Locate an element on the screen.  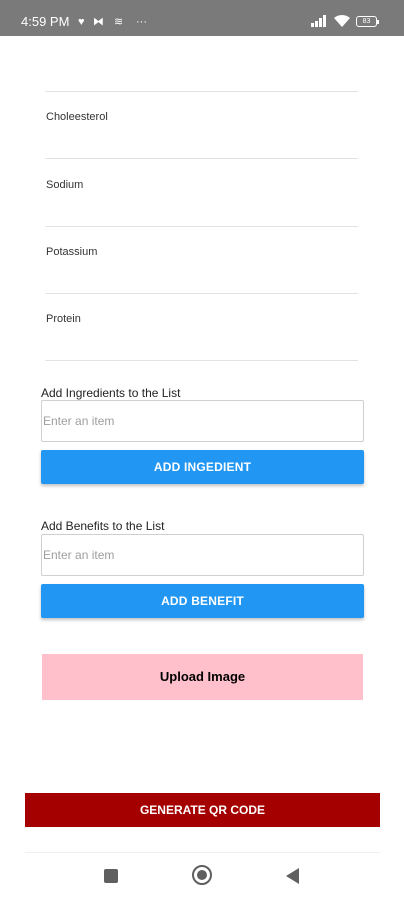
add-benefit-button: ADD BENEFIT is located at coordinates (202, 601).